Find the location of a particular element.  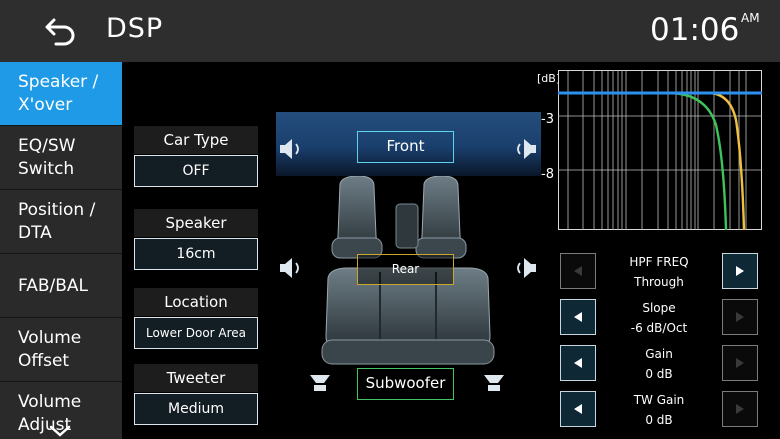

speaker-button: 16cm is located at coordinates (196, 254).